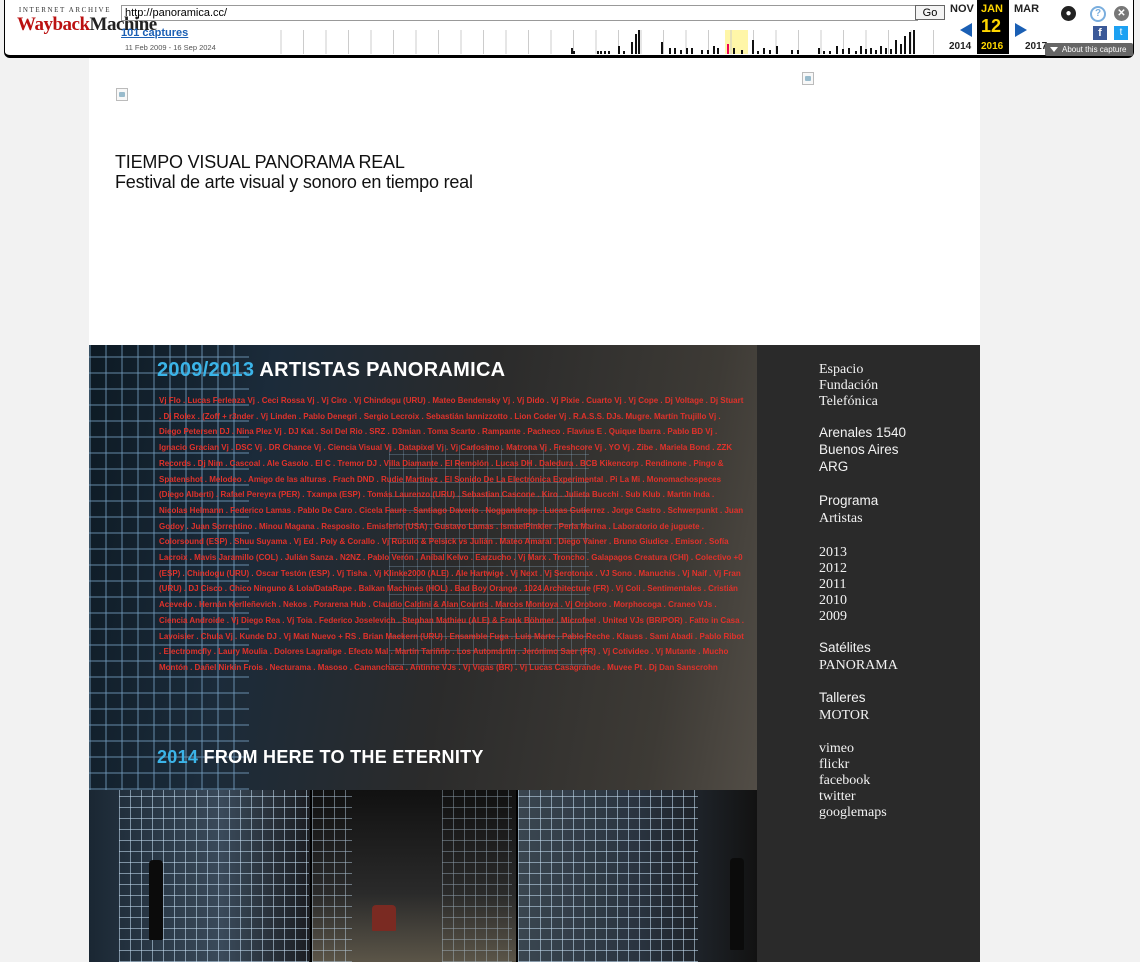  Describe the element at coordinates (853, 749) in the screenshot. I see `vimeo-link: vimeo` at that location.